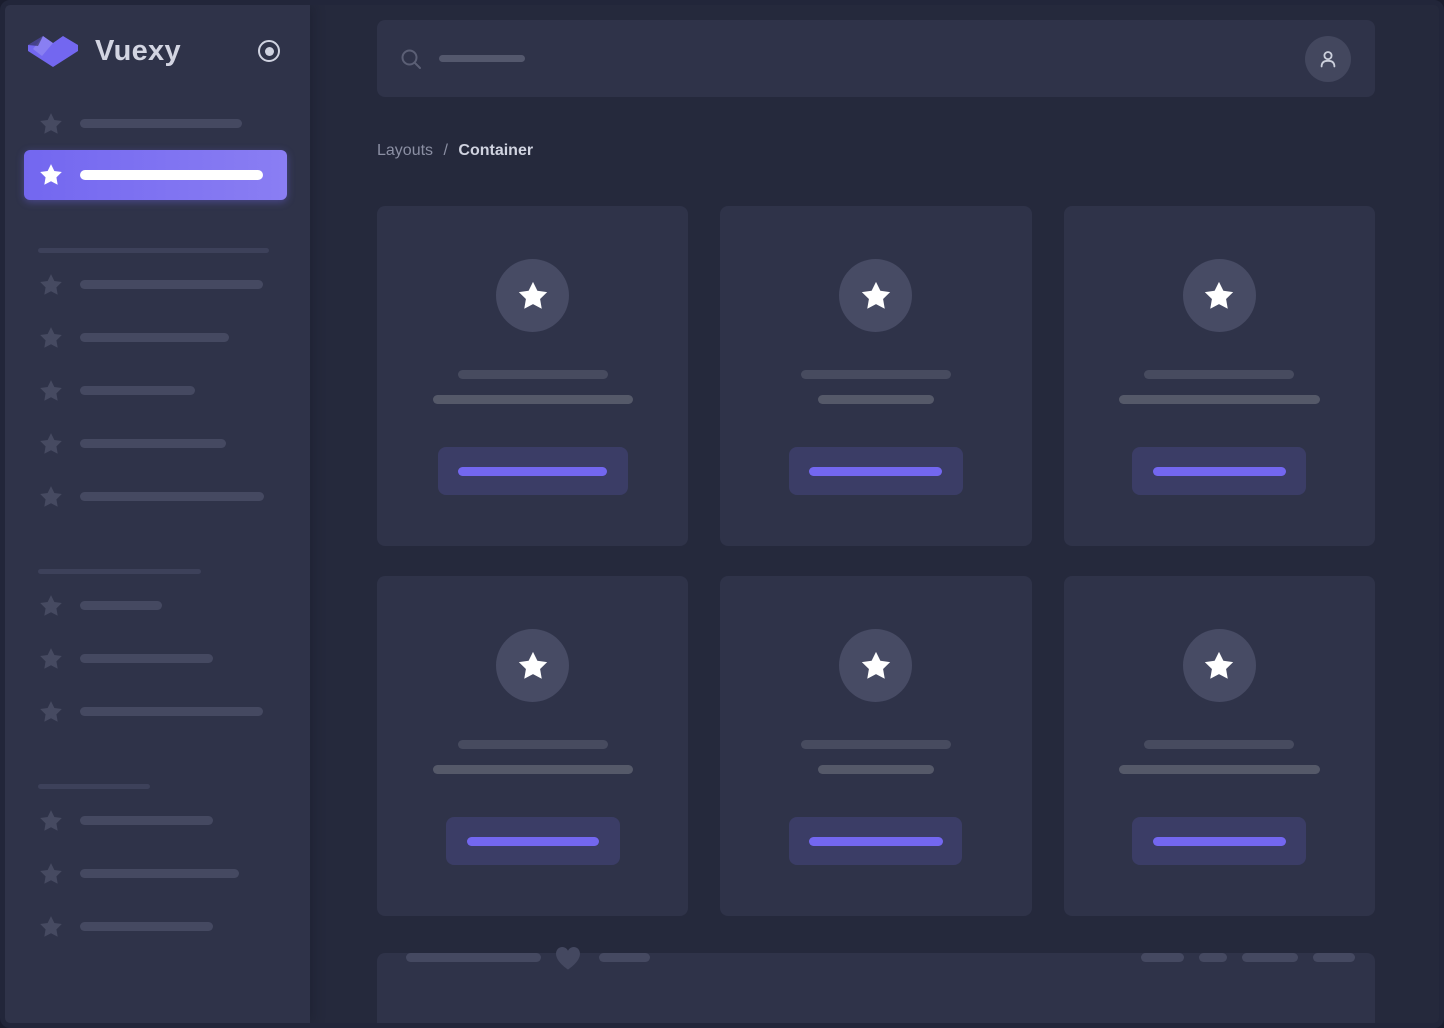  What do you see at coordinates (138, 50) in the screenshot?
I see `brand-title: Vuexy` at bounding box center [138, 50].